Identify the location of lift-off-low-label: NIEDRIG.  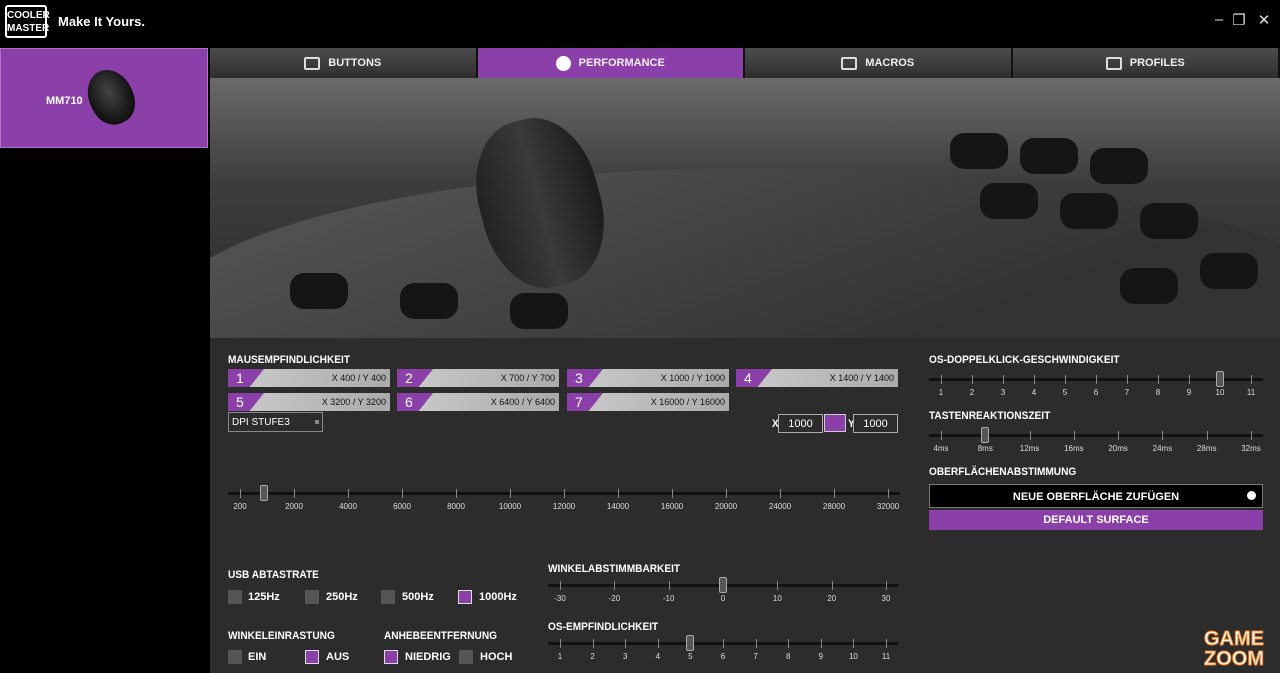
(428, 657).